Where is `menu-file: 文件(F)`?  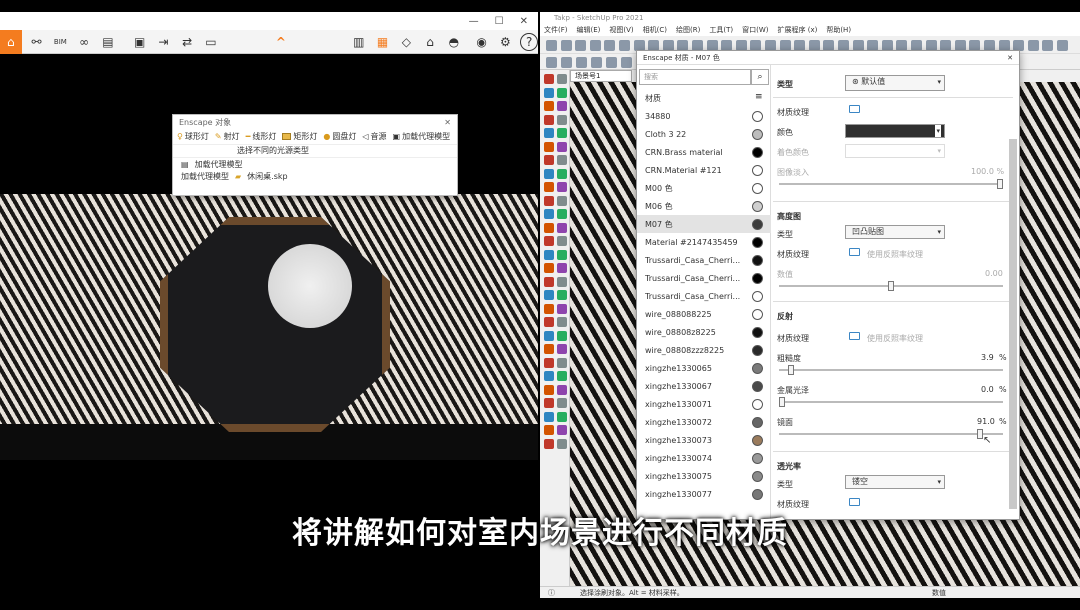 menu-file: 文件(F) is located at coordinates (556, 30).